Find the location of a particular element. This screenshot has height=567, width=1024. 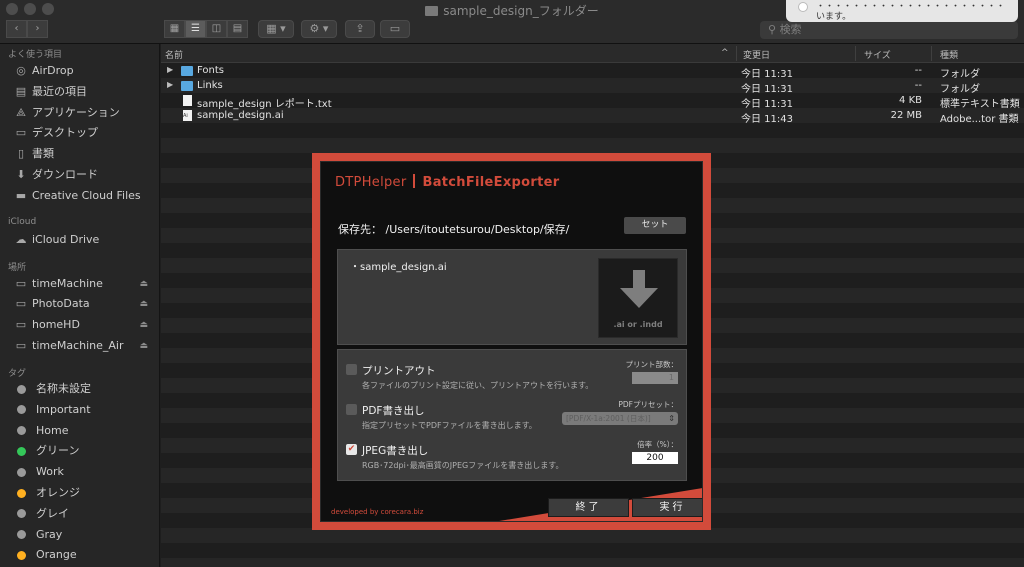

back-button: ‹ is located at coordinates (16, 29).